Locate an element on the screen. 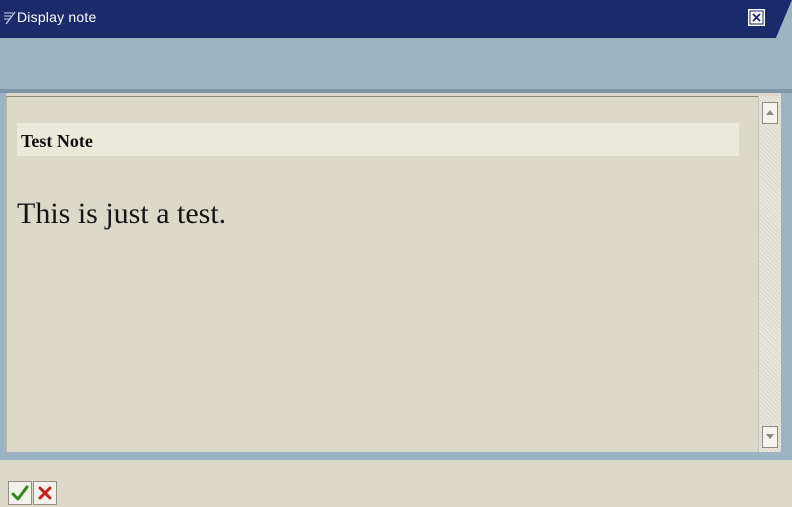 The height and width of the screenshot is (507, 792). title-bar-background is located at coordinates (396, 19).